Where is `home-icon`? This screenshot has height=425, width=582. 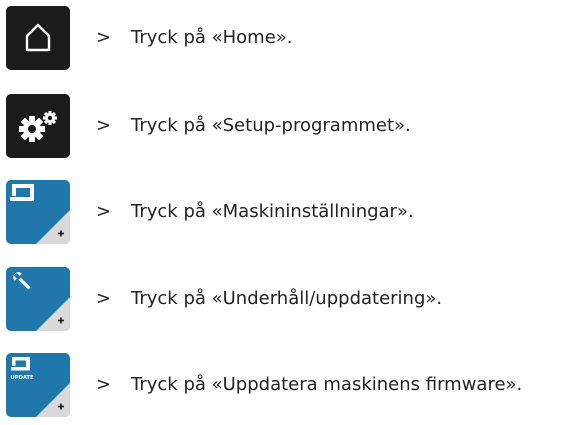 home-icon is located at coordinates (38, 37).